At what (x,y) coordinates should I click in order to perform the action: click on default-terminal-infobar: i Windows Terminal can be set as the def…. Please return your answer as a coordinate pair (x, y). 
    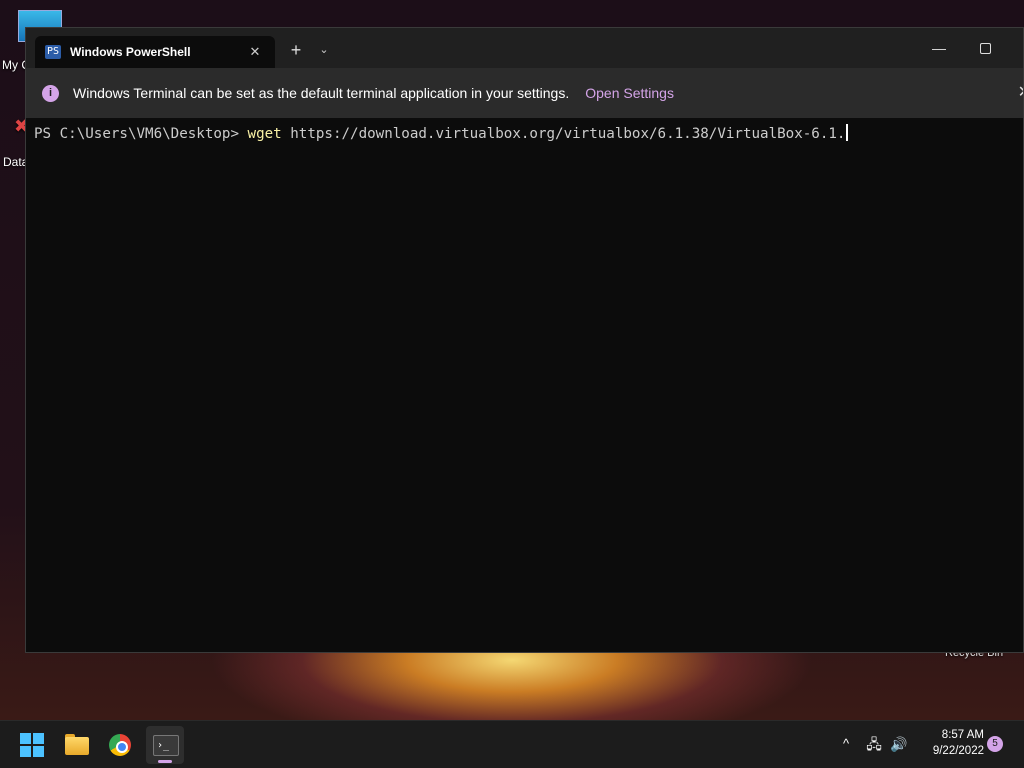
    Looking at the image, I should click on (524, 93).